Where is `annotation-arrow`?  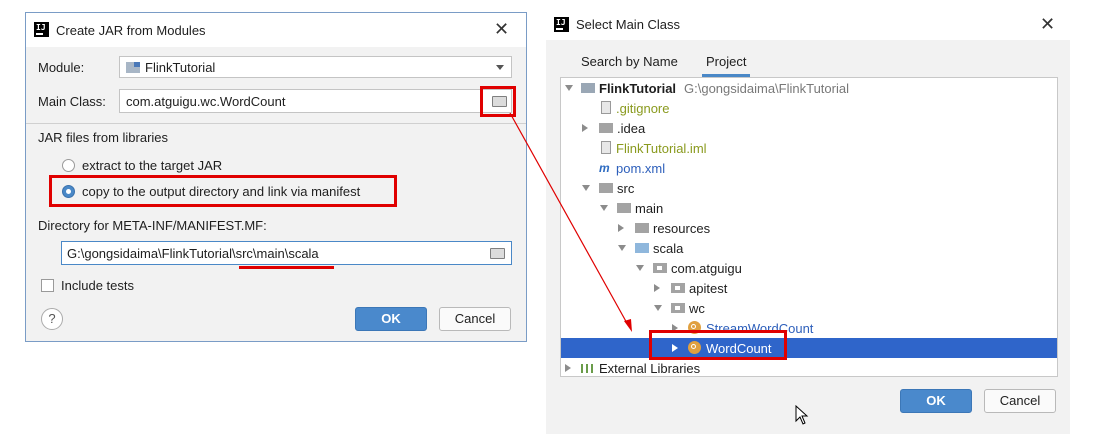 annotation-arrow is located at coordinates (570, 222).